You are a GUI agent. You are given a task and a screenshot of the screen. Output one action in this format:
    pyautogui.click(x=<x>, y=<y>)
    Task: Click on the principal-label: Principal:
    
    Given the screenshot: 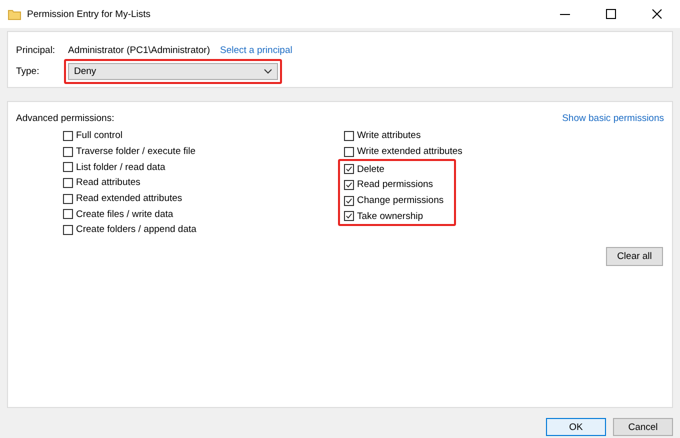 What is the action you would take?
    pyautogui.click(x=36, y=50)
    